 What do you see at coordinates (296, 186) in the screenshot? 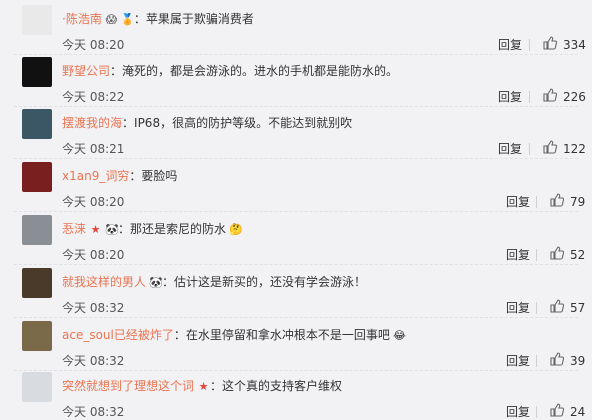
I see `comment-item: x1an9_词穷：要脸吗 今天 08:20 回复 79` at bounding box center [296, 186].